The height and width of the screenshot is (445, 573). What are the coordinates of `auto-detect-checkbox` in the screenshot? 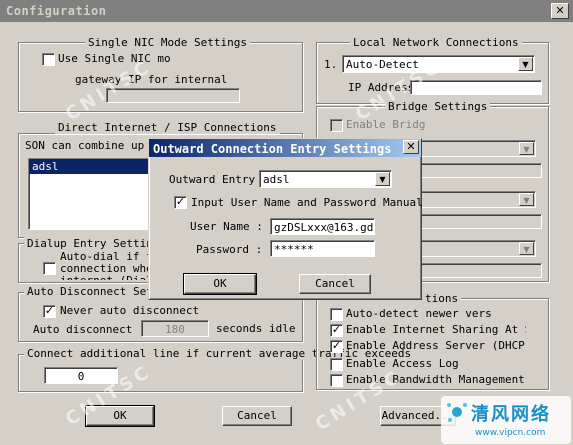 It's located at (336, 314).